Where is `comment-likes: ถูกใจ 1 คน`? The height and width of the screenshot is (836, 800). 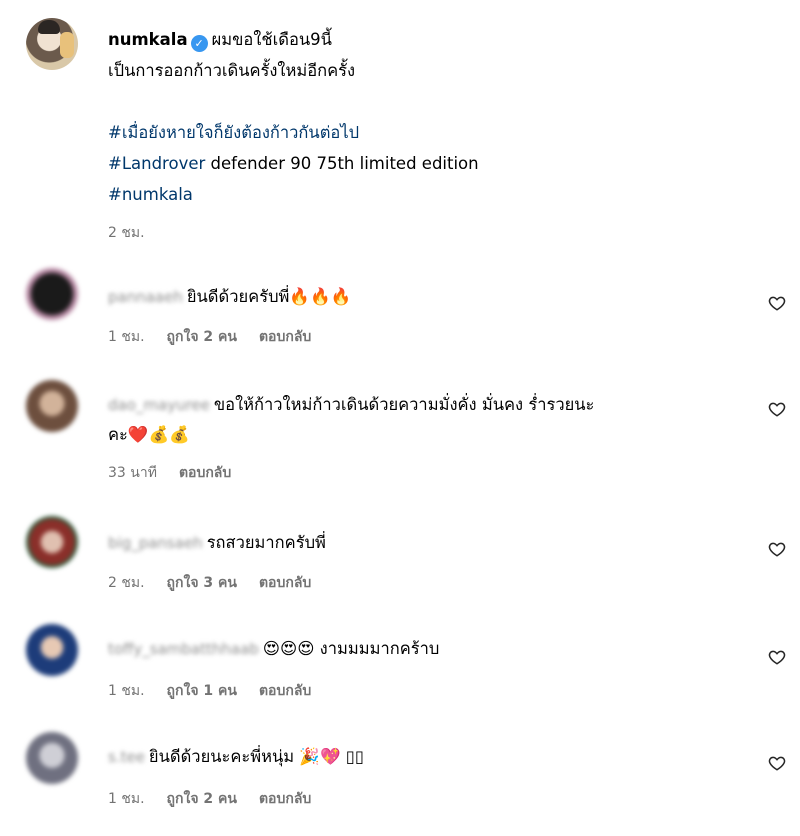
comment-likes: ถูกใจ 1 คน is located at coordinates (202, 691).